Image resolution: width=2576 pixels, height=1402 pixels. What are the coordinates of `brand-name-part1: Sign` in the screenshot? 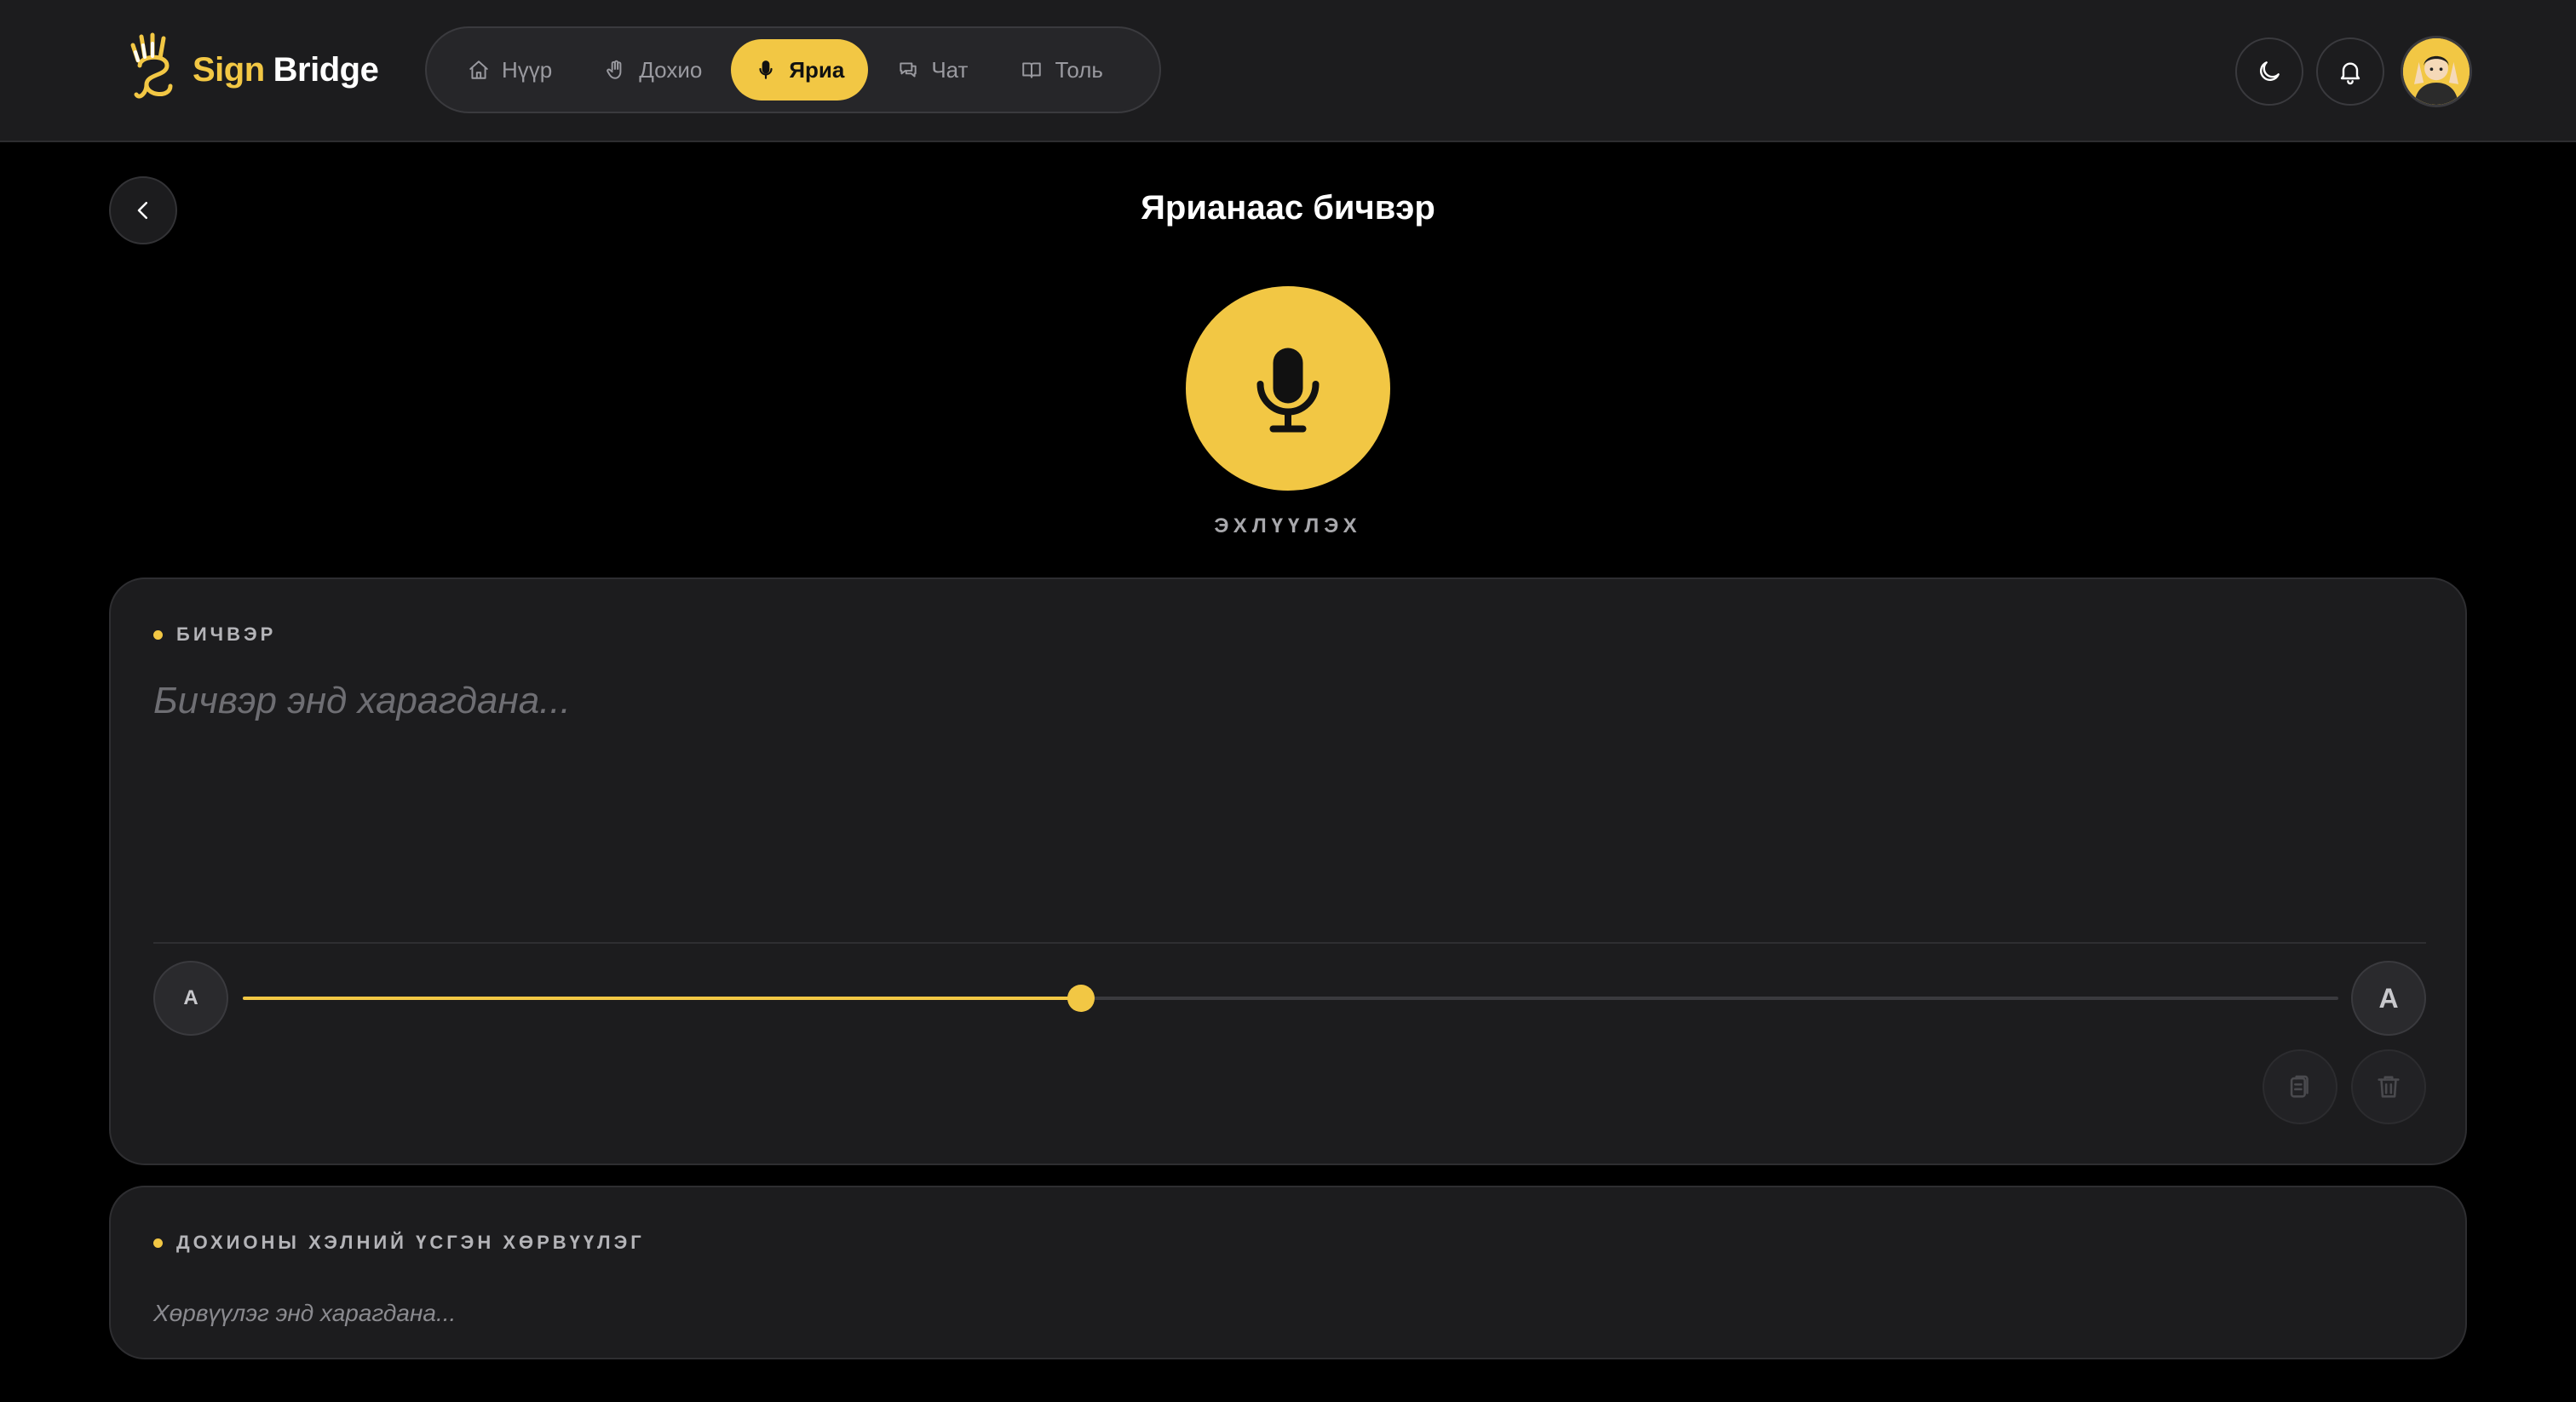 It's located at (229, 69).